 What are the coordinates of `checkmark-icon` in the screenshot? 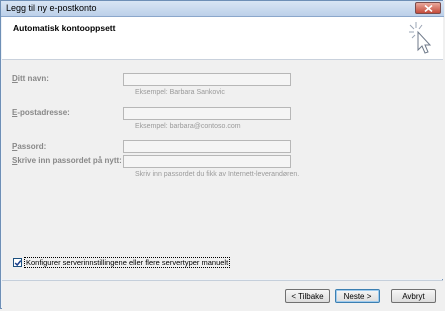 It's located at (18, 262).